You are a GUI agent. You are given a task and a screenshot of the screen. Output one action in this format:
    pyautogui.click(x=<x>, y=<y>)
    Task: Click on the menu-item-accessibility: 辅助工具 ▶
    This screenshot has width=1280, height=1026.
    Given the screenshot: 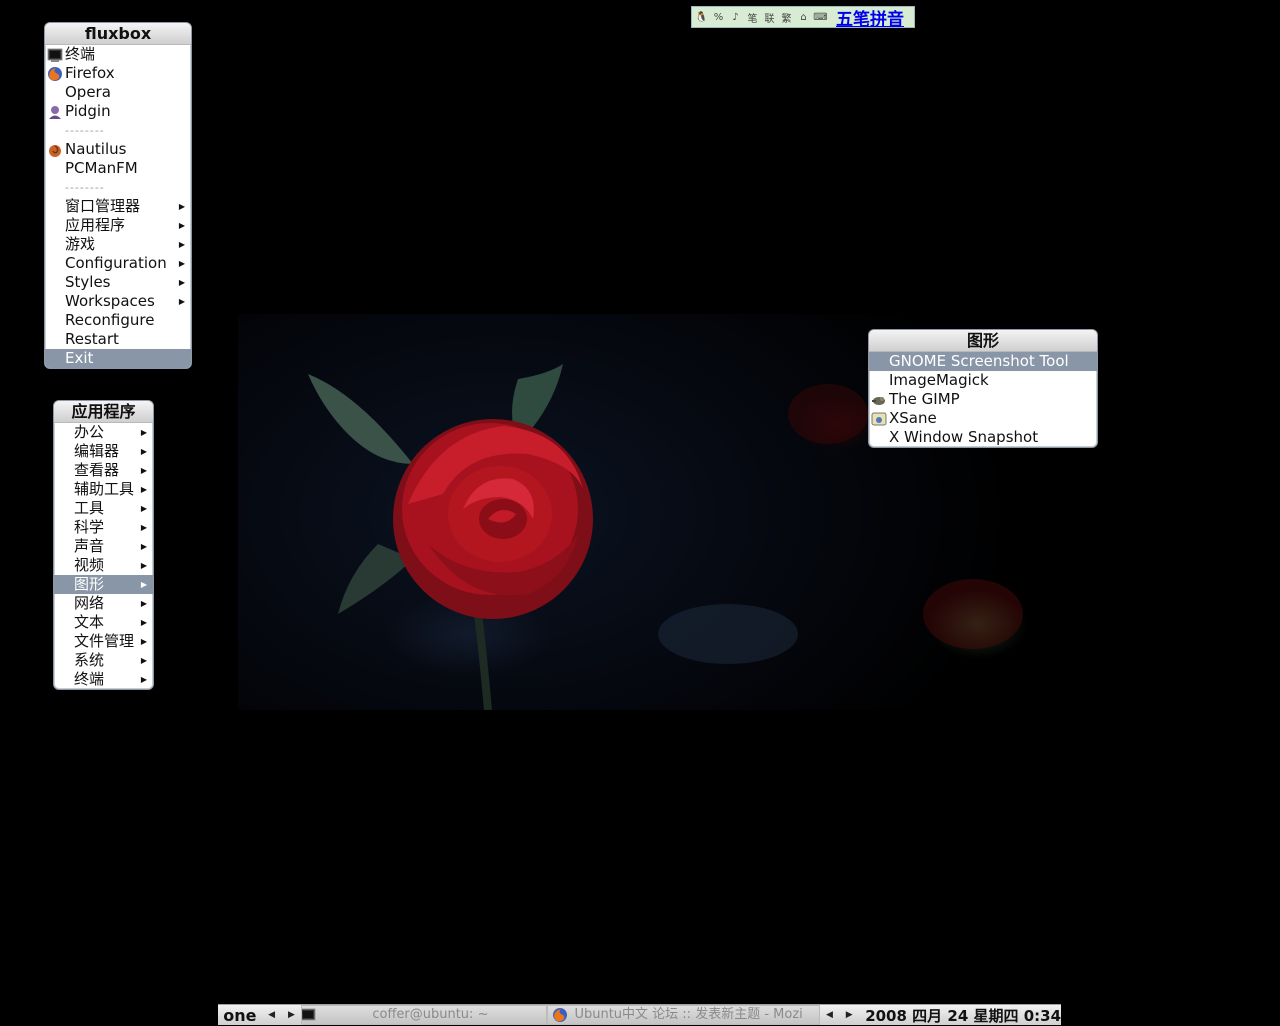 What is the action you would take?
    pyautogui.click(x=103, y=489)
    